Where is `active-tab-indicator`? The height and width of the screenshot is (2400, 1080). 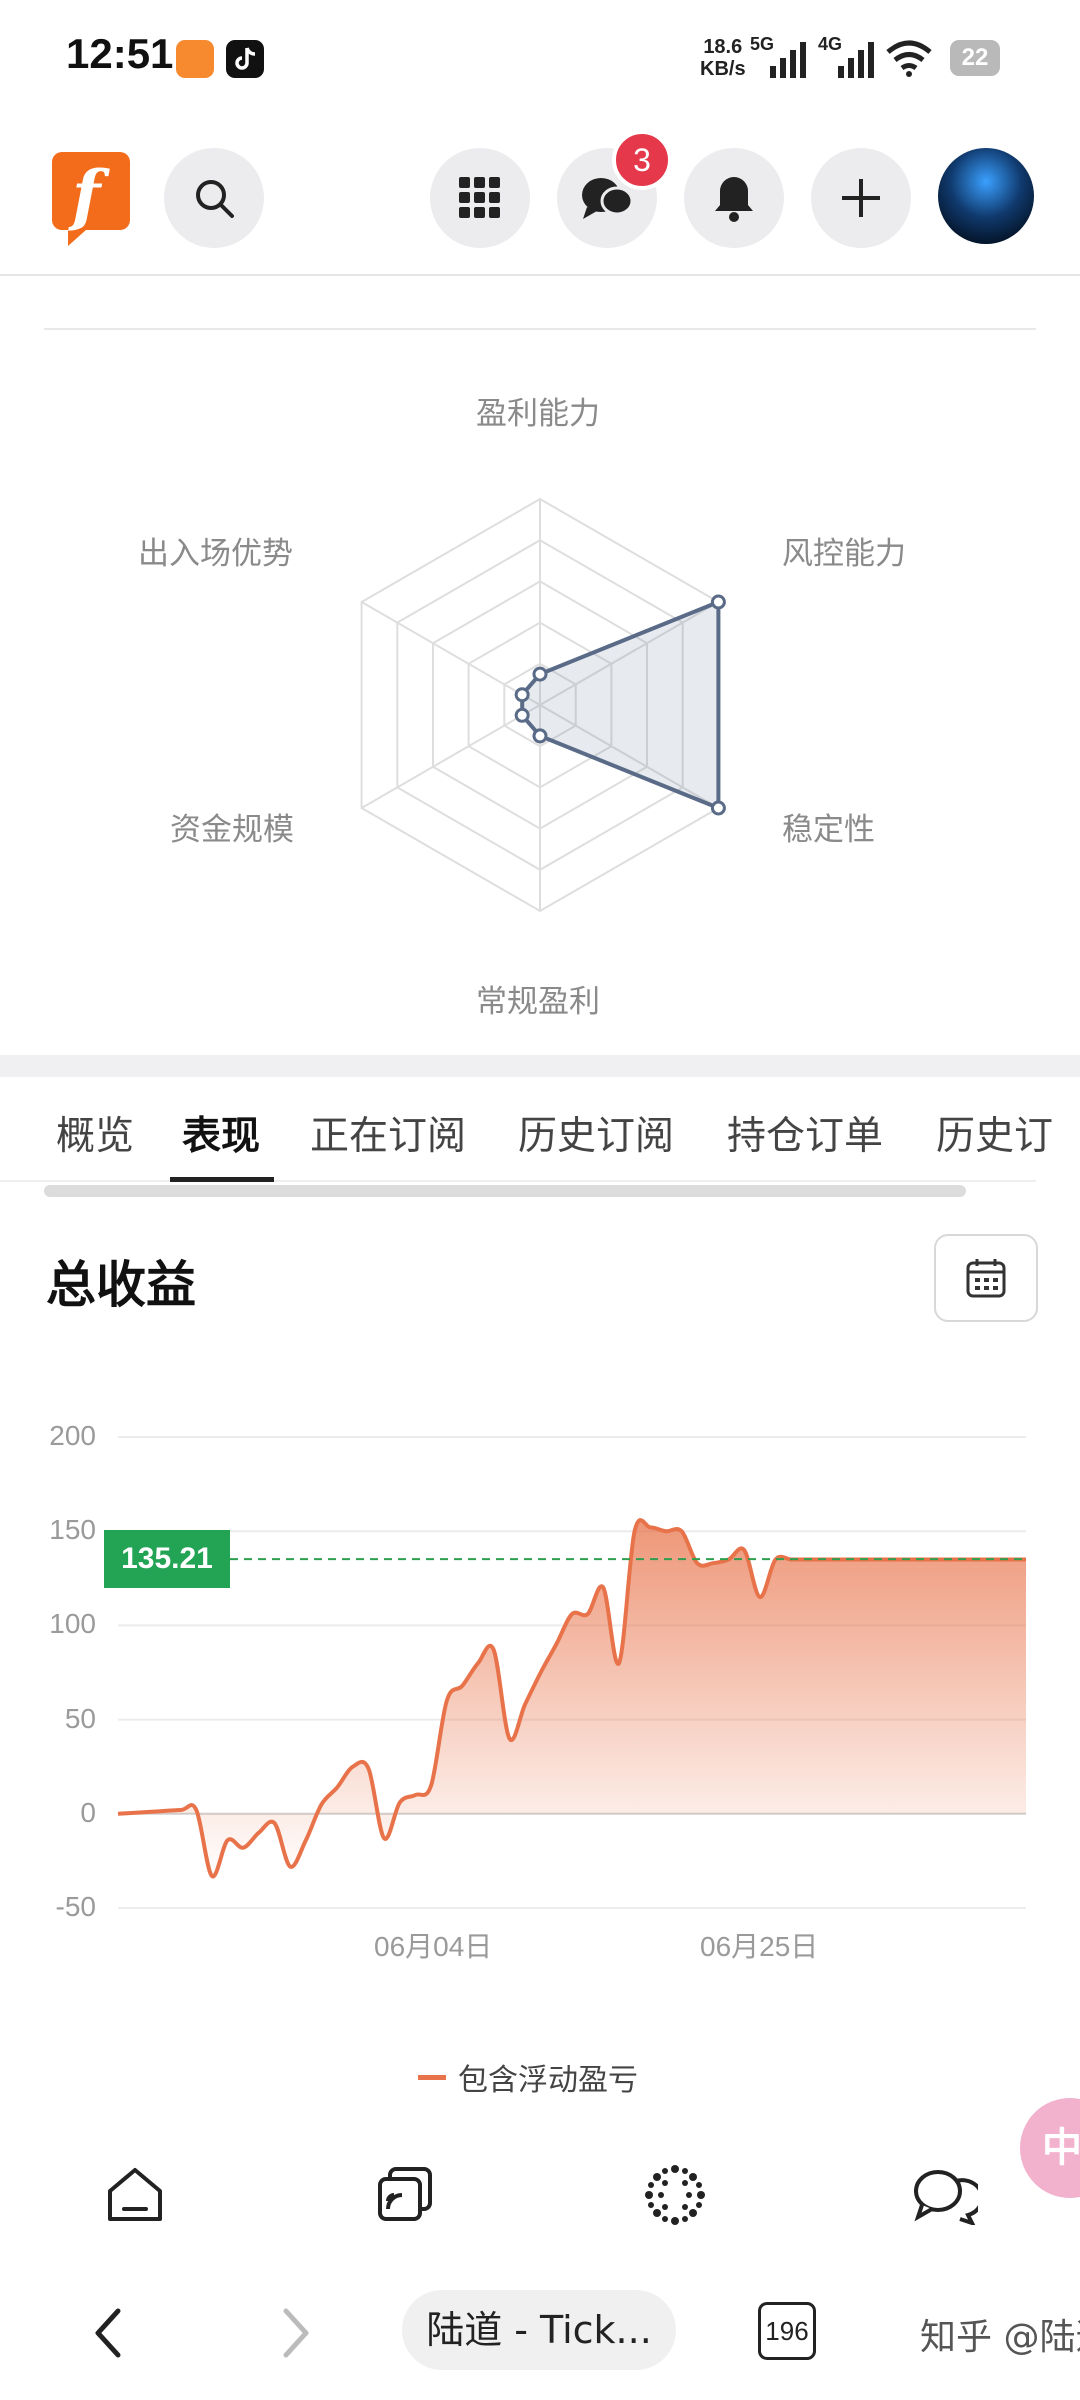
active-tab-indicator is located at coordinates (222, 1179).